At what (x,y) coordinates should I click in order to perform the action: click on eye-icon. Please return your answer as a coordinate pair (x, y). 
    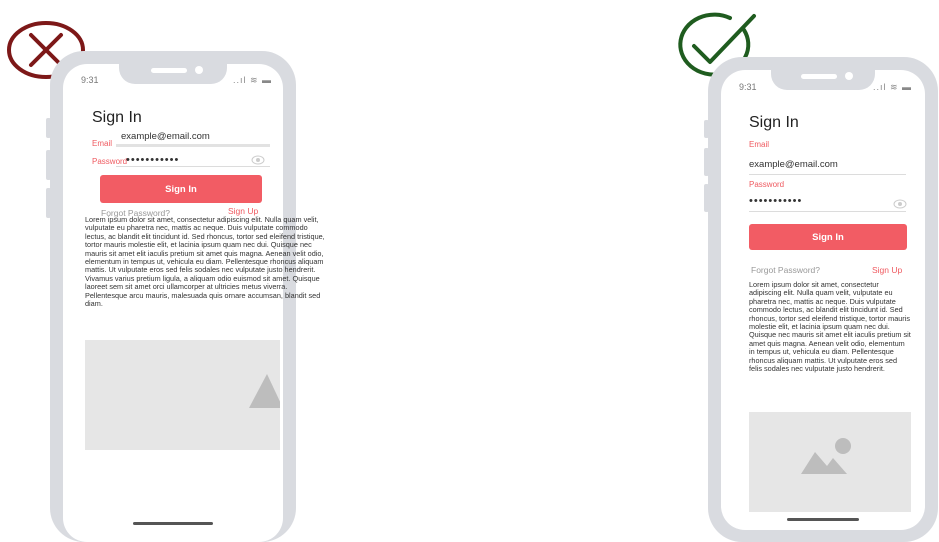
    Looking at the image, I should click on (258, 161).